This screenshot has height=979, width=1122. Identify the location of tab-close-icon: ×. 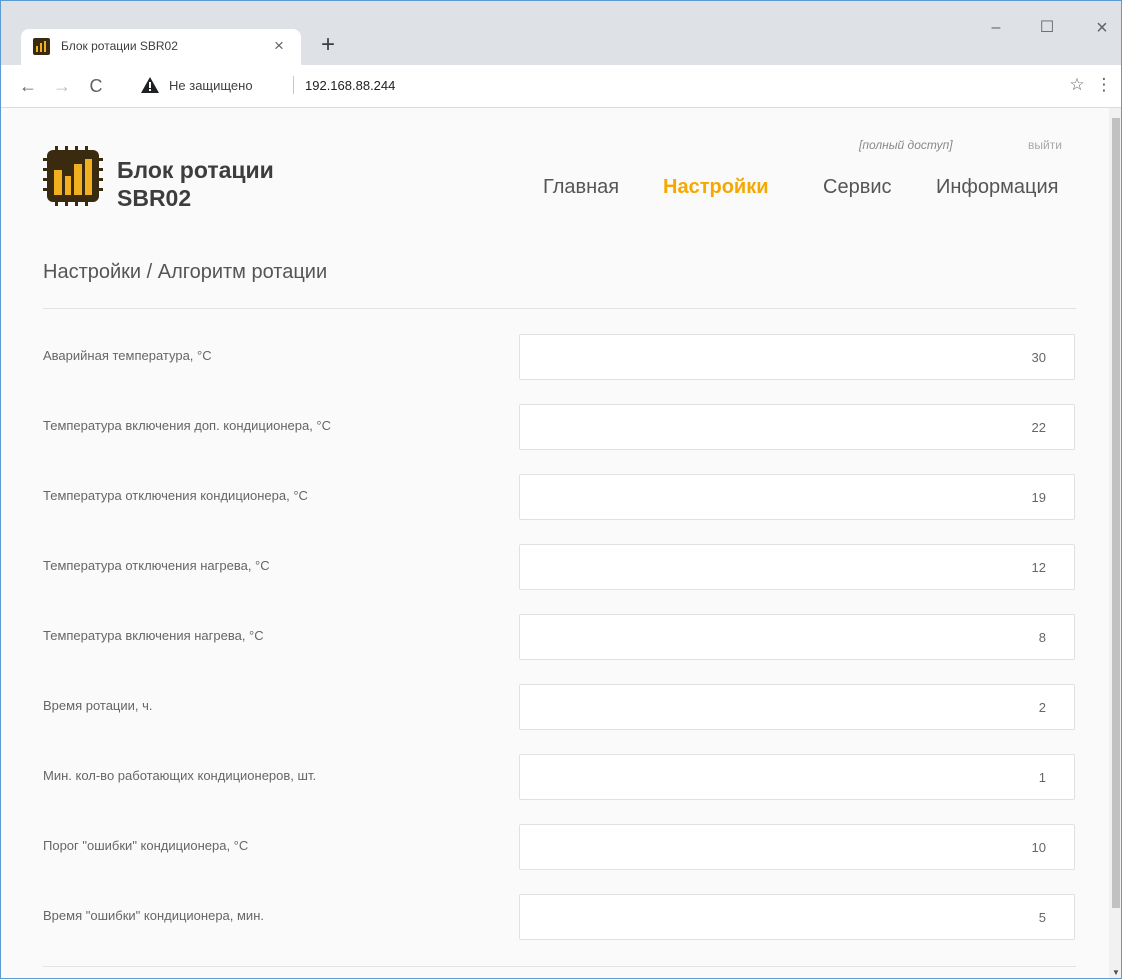
(279, 46).